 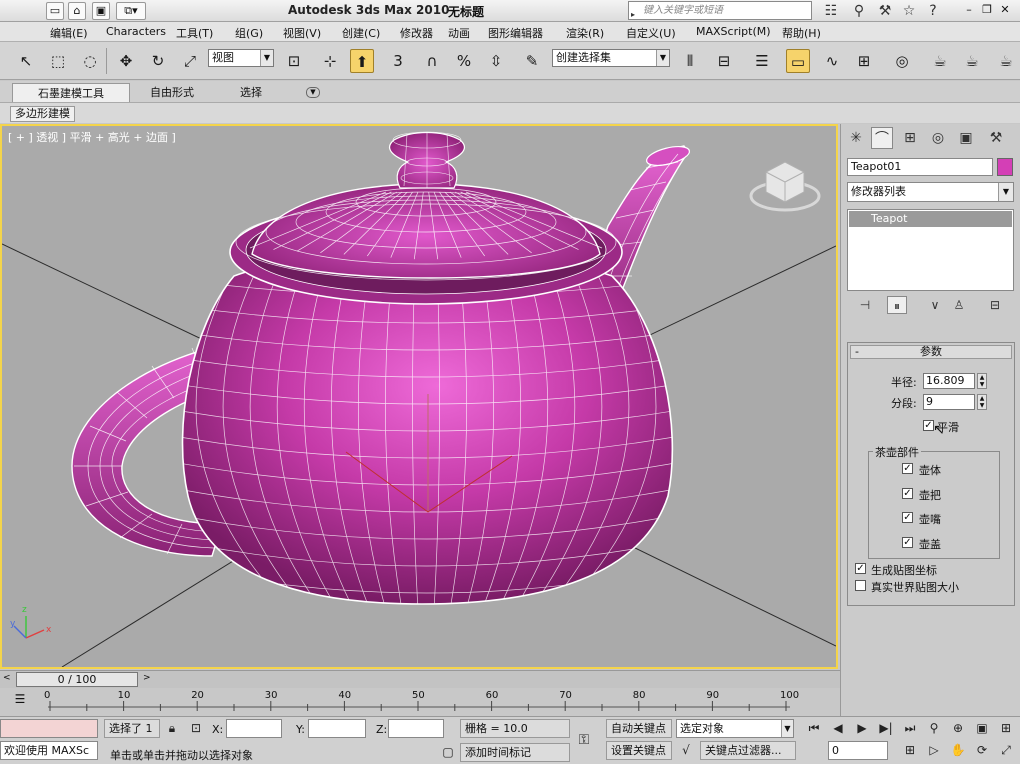 I want to click on select-object-icon: ↖, so click(x=26, y=61).